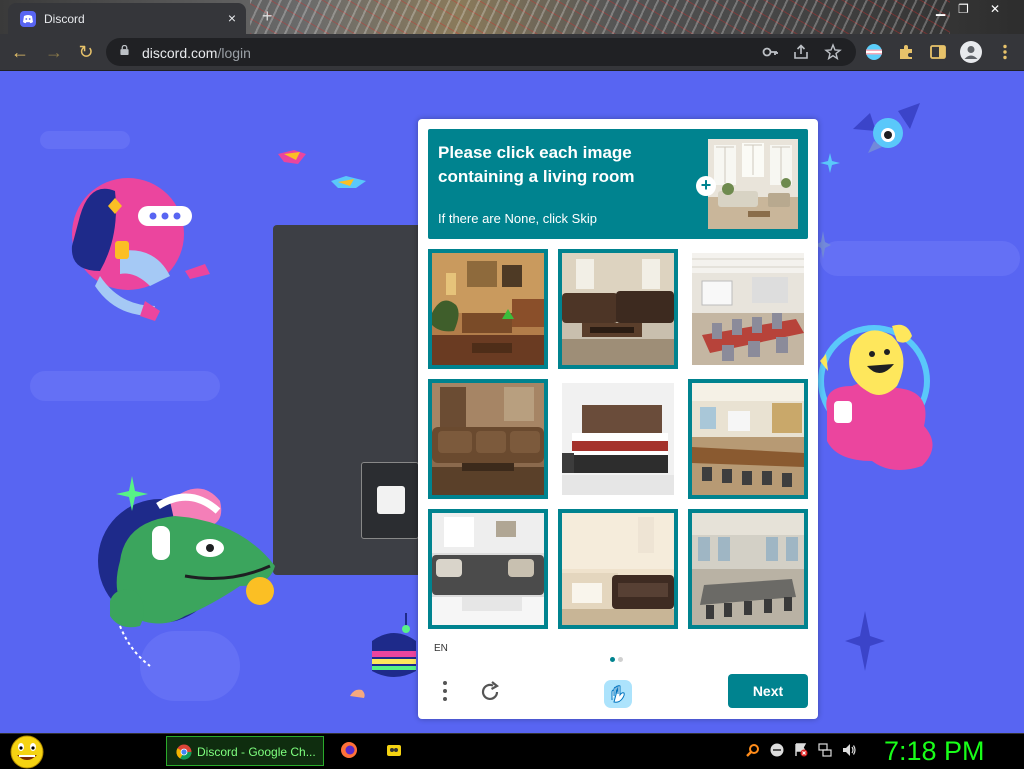 The height and width of the screenshot is (769, 1024). I want to click on search-icon, so click(753, 750).